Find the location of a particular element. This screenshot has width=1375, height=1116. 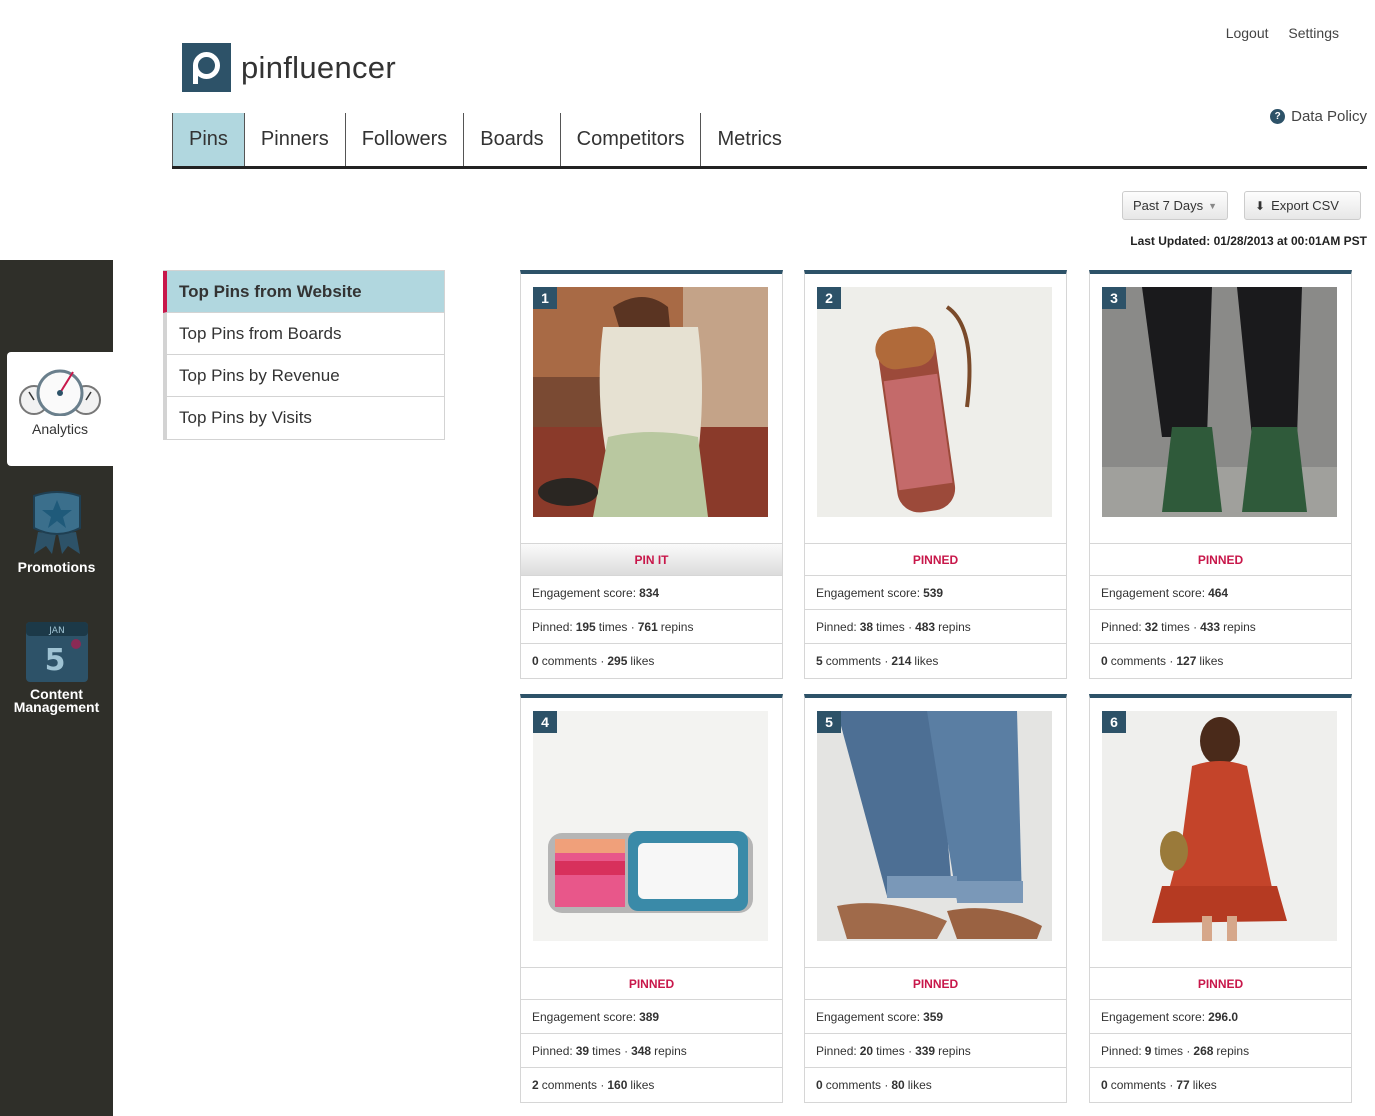

engagement-row: Engagement score: 296.0 is located at coordinates (1220, 1016).